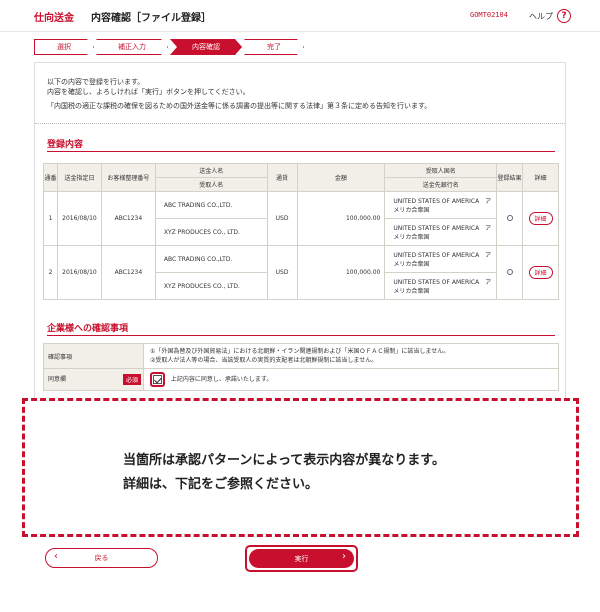 The width and height of the screenshot is (600, 612). Describe the element at coordinates (441, 170) in the screenshot. I see `col-country: 受取人国名` at that location.